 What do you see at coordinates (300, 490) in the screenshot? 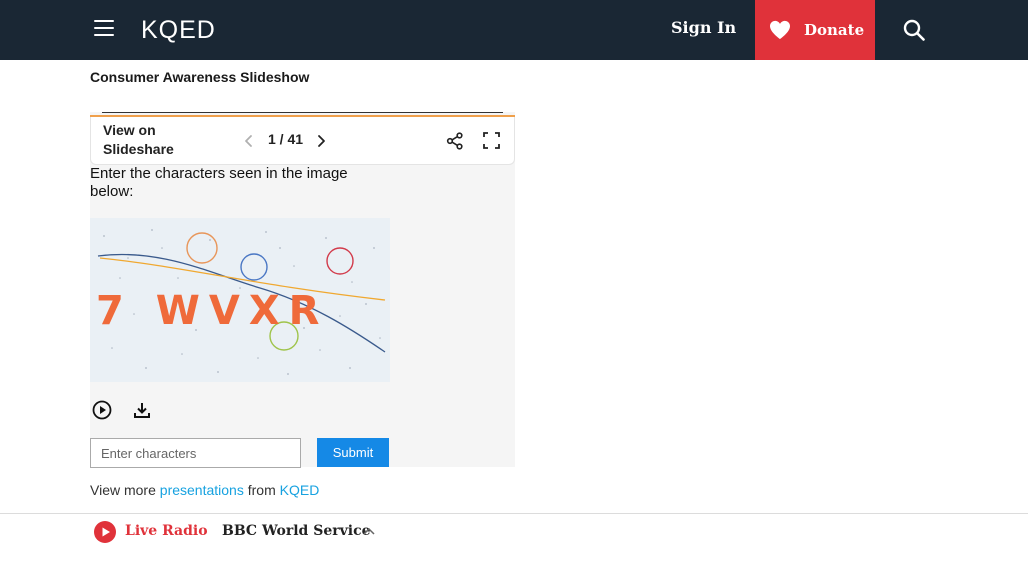
I see `kqed-link: KQED` at bounding box center [300, 490].